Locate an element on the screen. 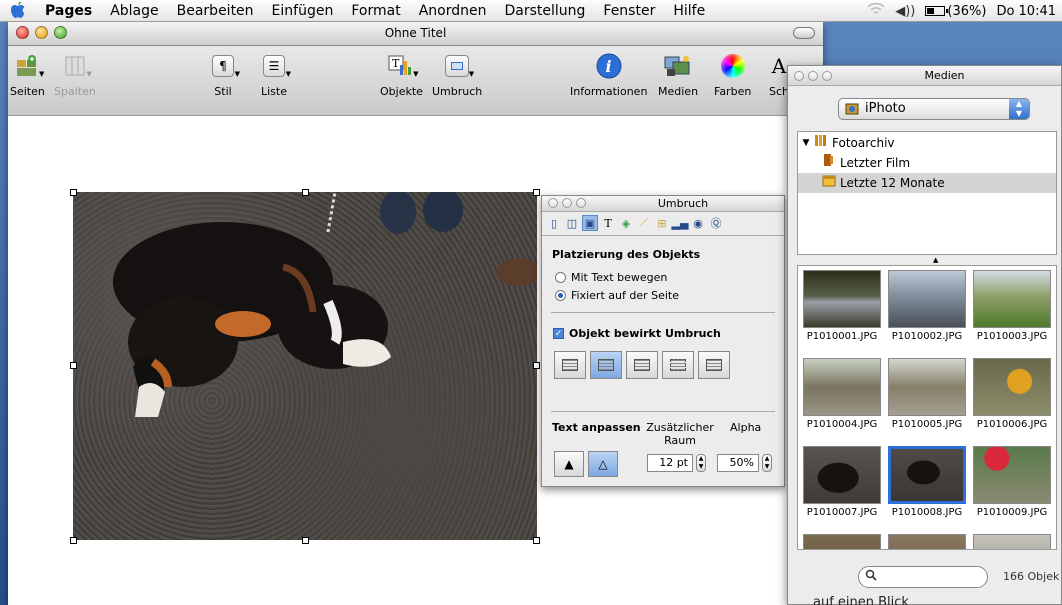 Image resolution: width=1062 pixels, height=605 pixels. photo-item: P1010009.JPG is located at coordinates (1012, 482).